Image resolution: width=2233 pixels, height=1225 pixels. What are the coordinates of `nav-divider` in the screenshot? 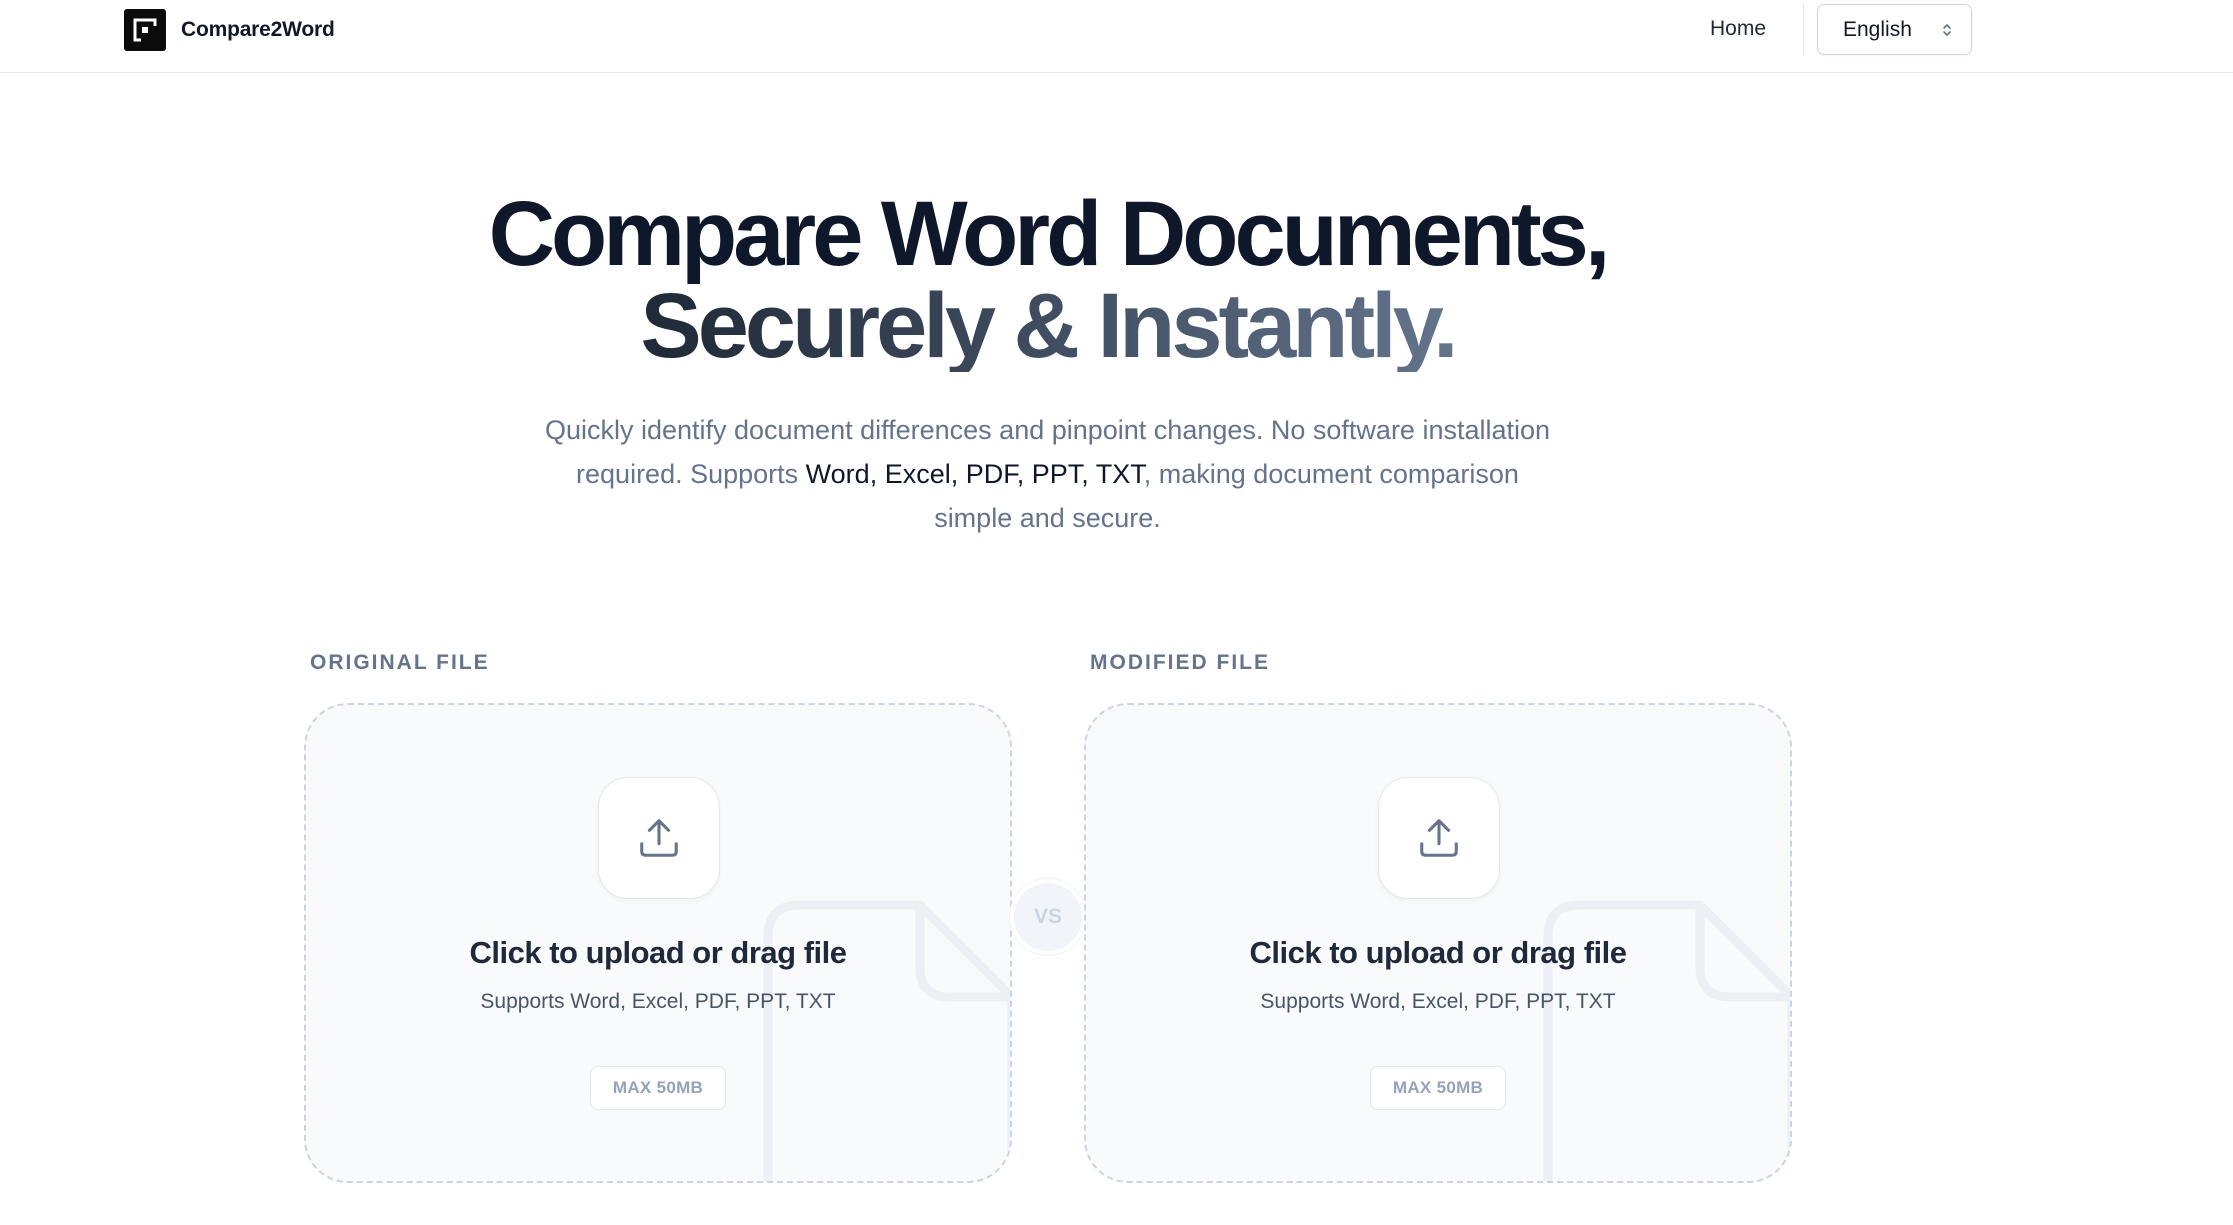 It's located at (1803, 30).